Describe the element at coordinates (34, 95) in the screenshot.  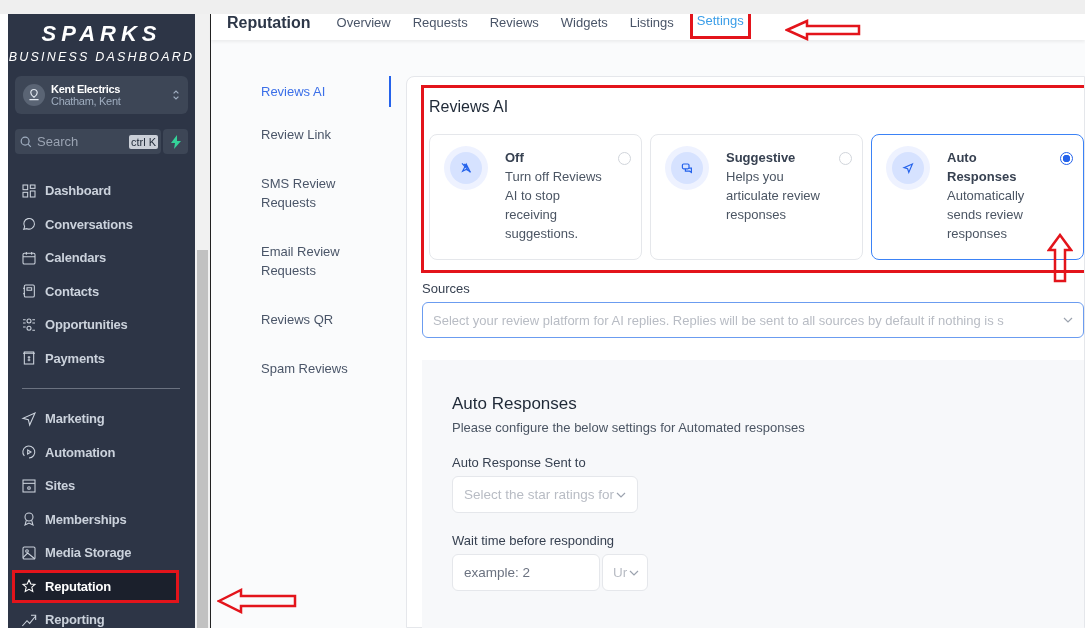
I see `location-pin-icon` at that location.